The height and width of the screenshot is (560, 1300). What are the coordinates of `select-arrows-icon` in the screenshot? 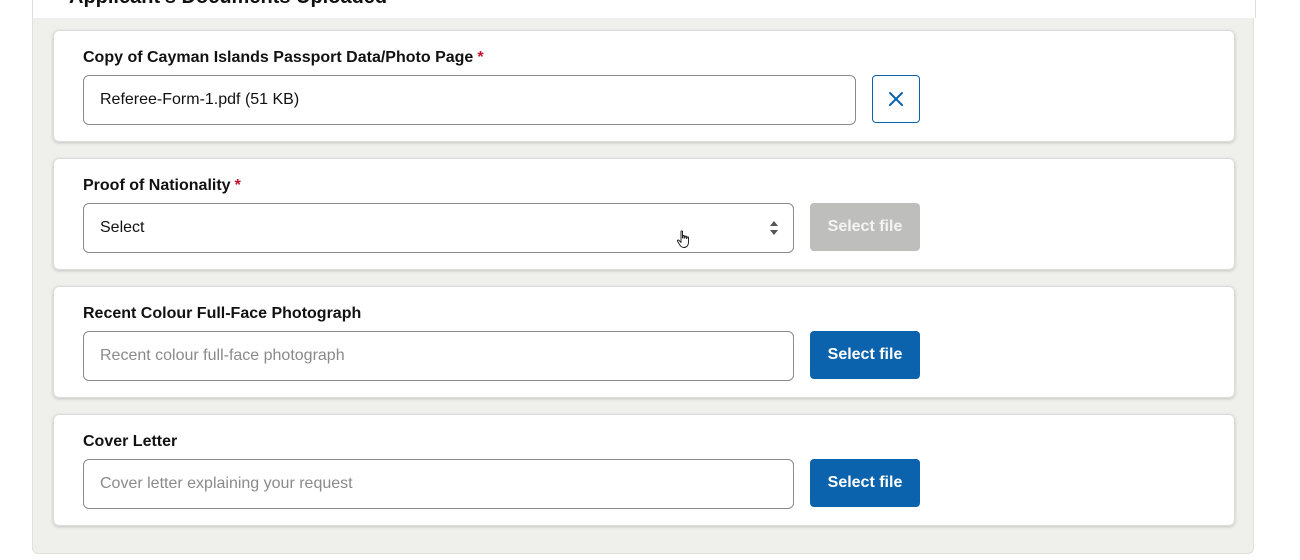 It's located at (774, 228).